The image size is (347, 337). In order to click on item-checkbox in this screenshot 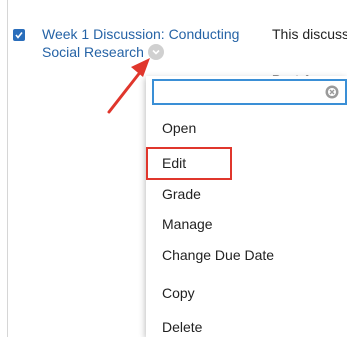, I will do `click(19, 35)`.